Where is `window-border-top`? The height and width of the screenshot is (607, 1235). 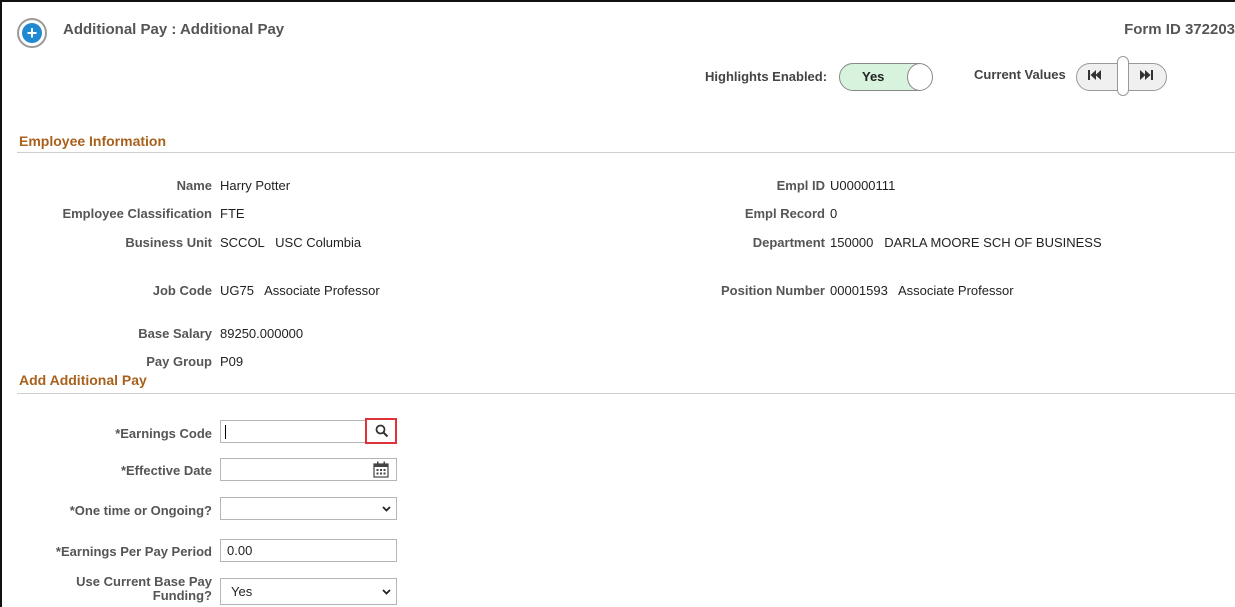
window-border-top is located at coordinates (617, 1).